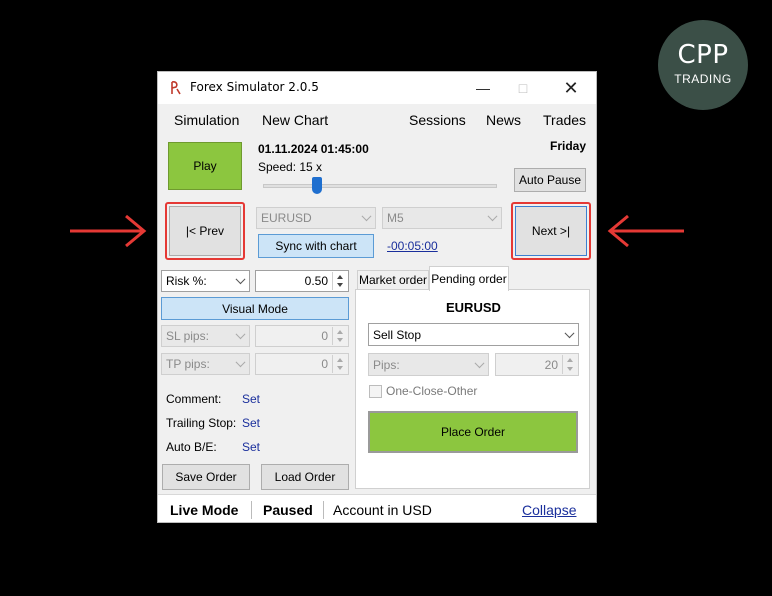 The height and width of the screenshot is (596, 772). What do you see at coordinates (316, 218) in the screenshot?
I see `symbol-select: EURUSD` at bounding box center [316, 218].